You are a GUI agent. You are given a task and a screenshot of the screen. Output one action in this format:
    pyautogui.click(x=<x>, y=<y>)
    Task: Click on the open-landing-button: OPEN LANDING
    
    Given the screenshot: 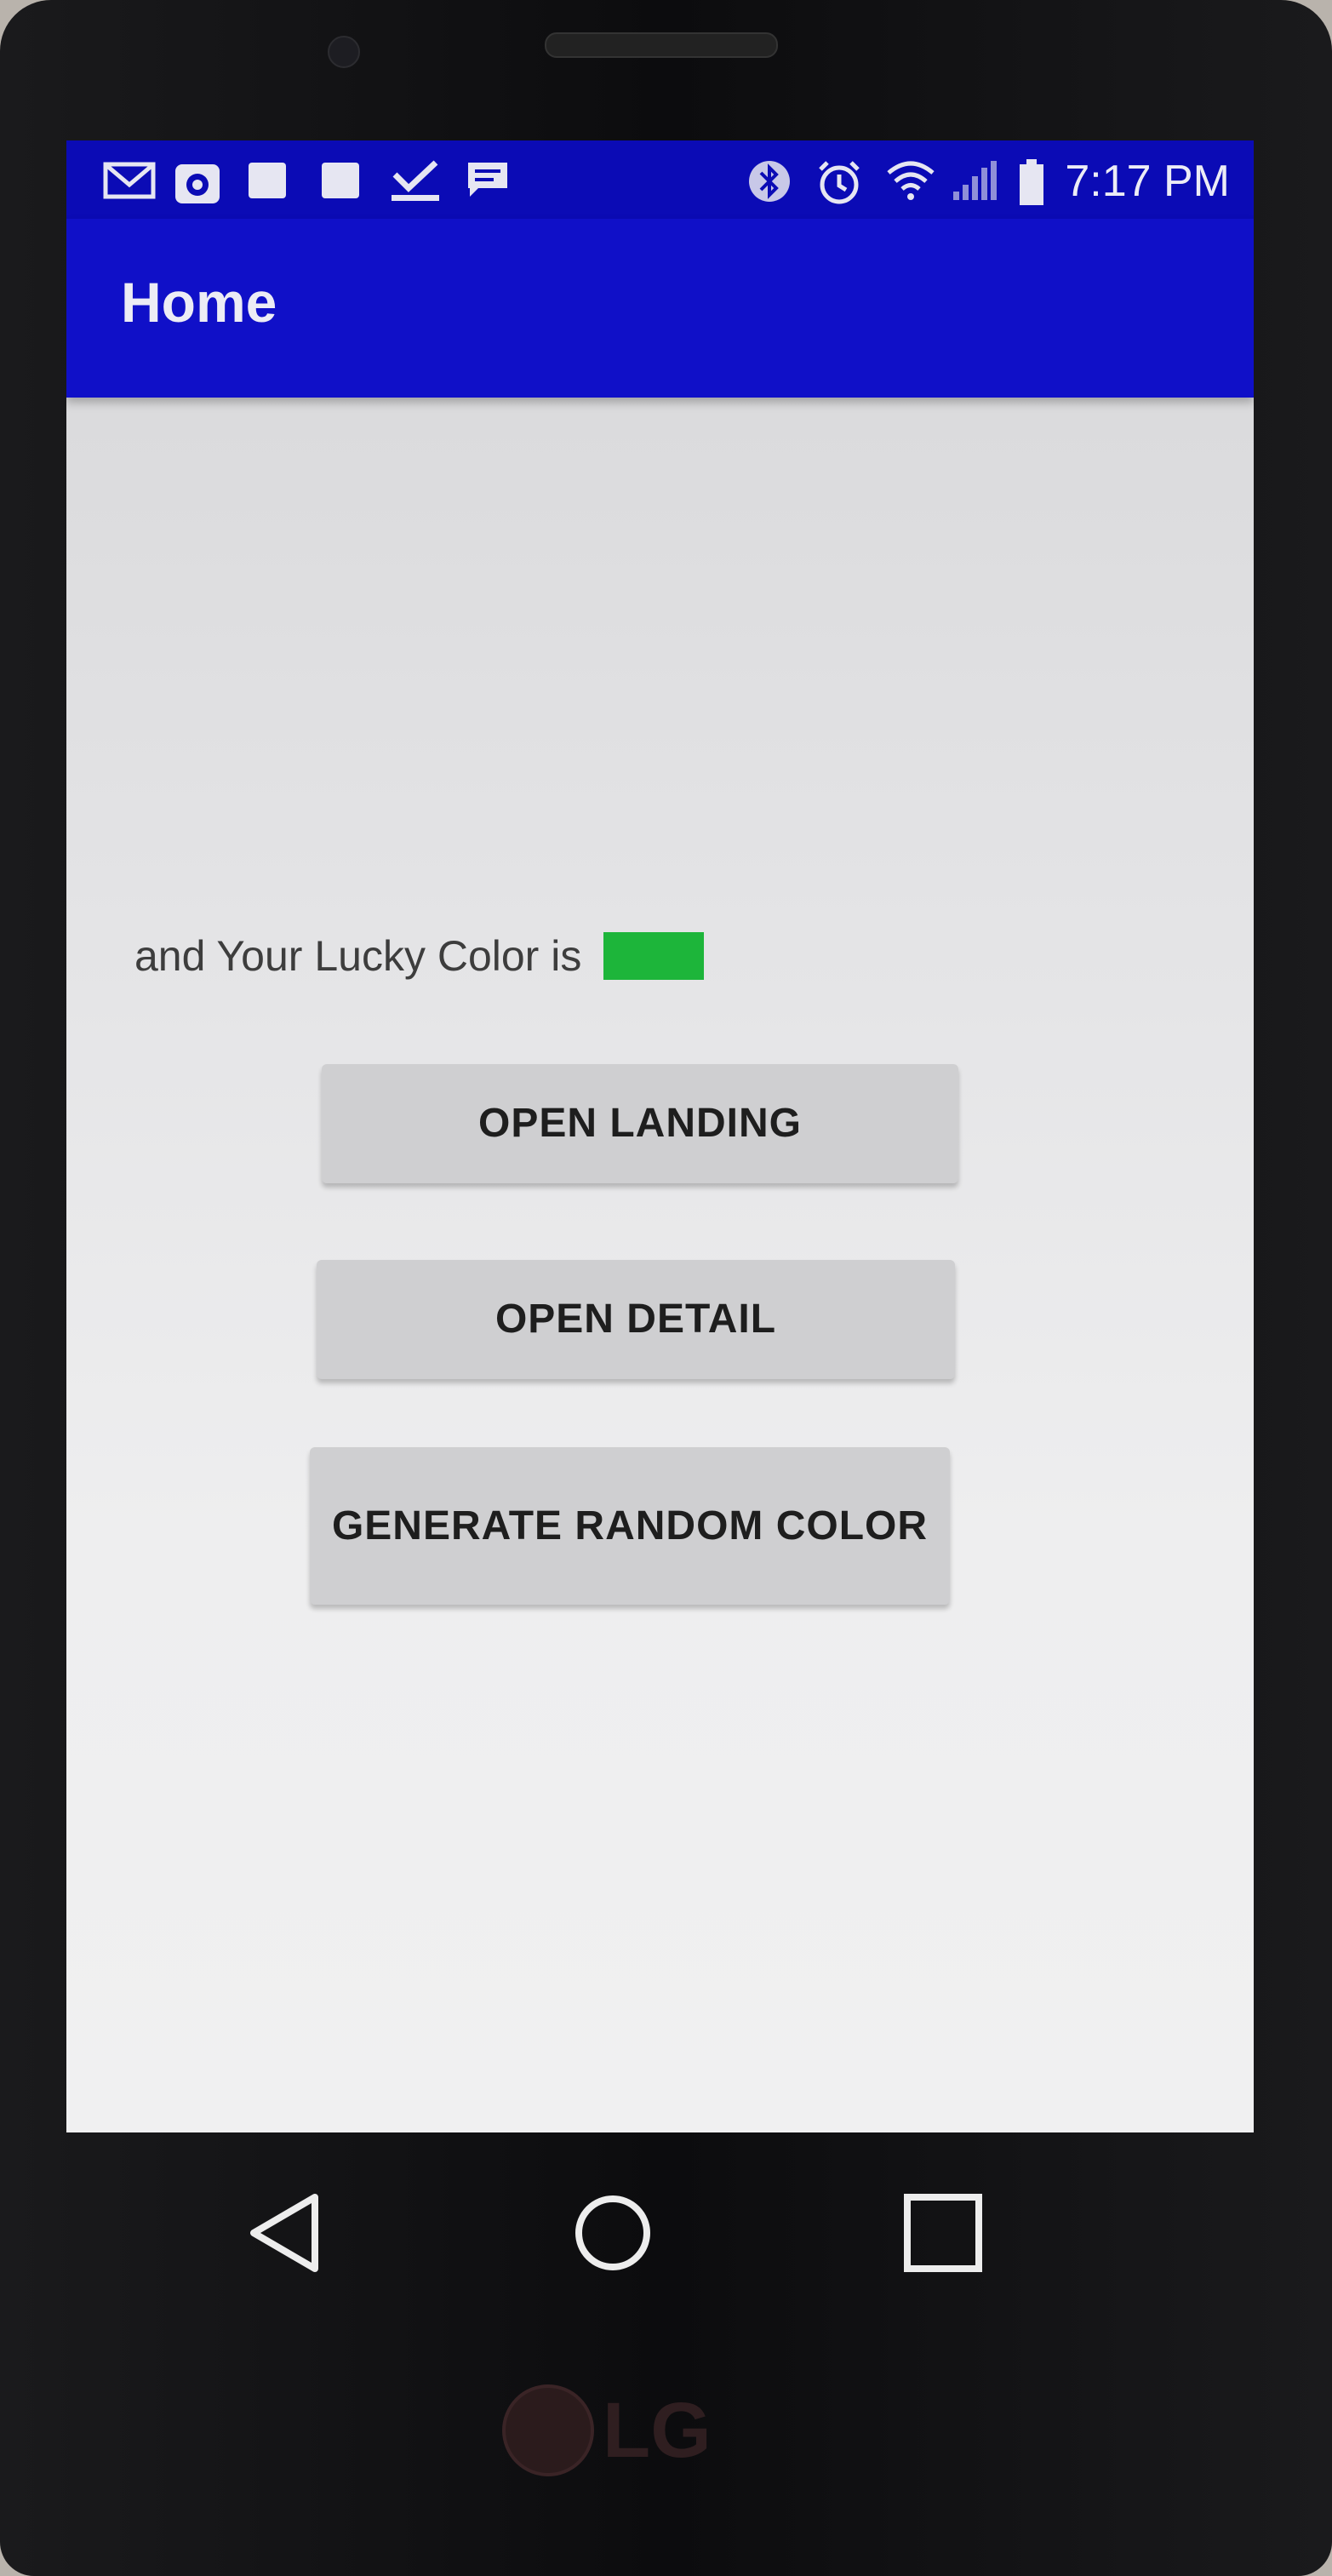 What is the action you would take?
    pyautogui.click(x=640, y=1123)
    